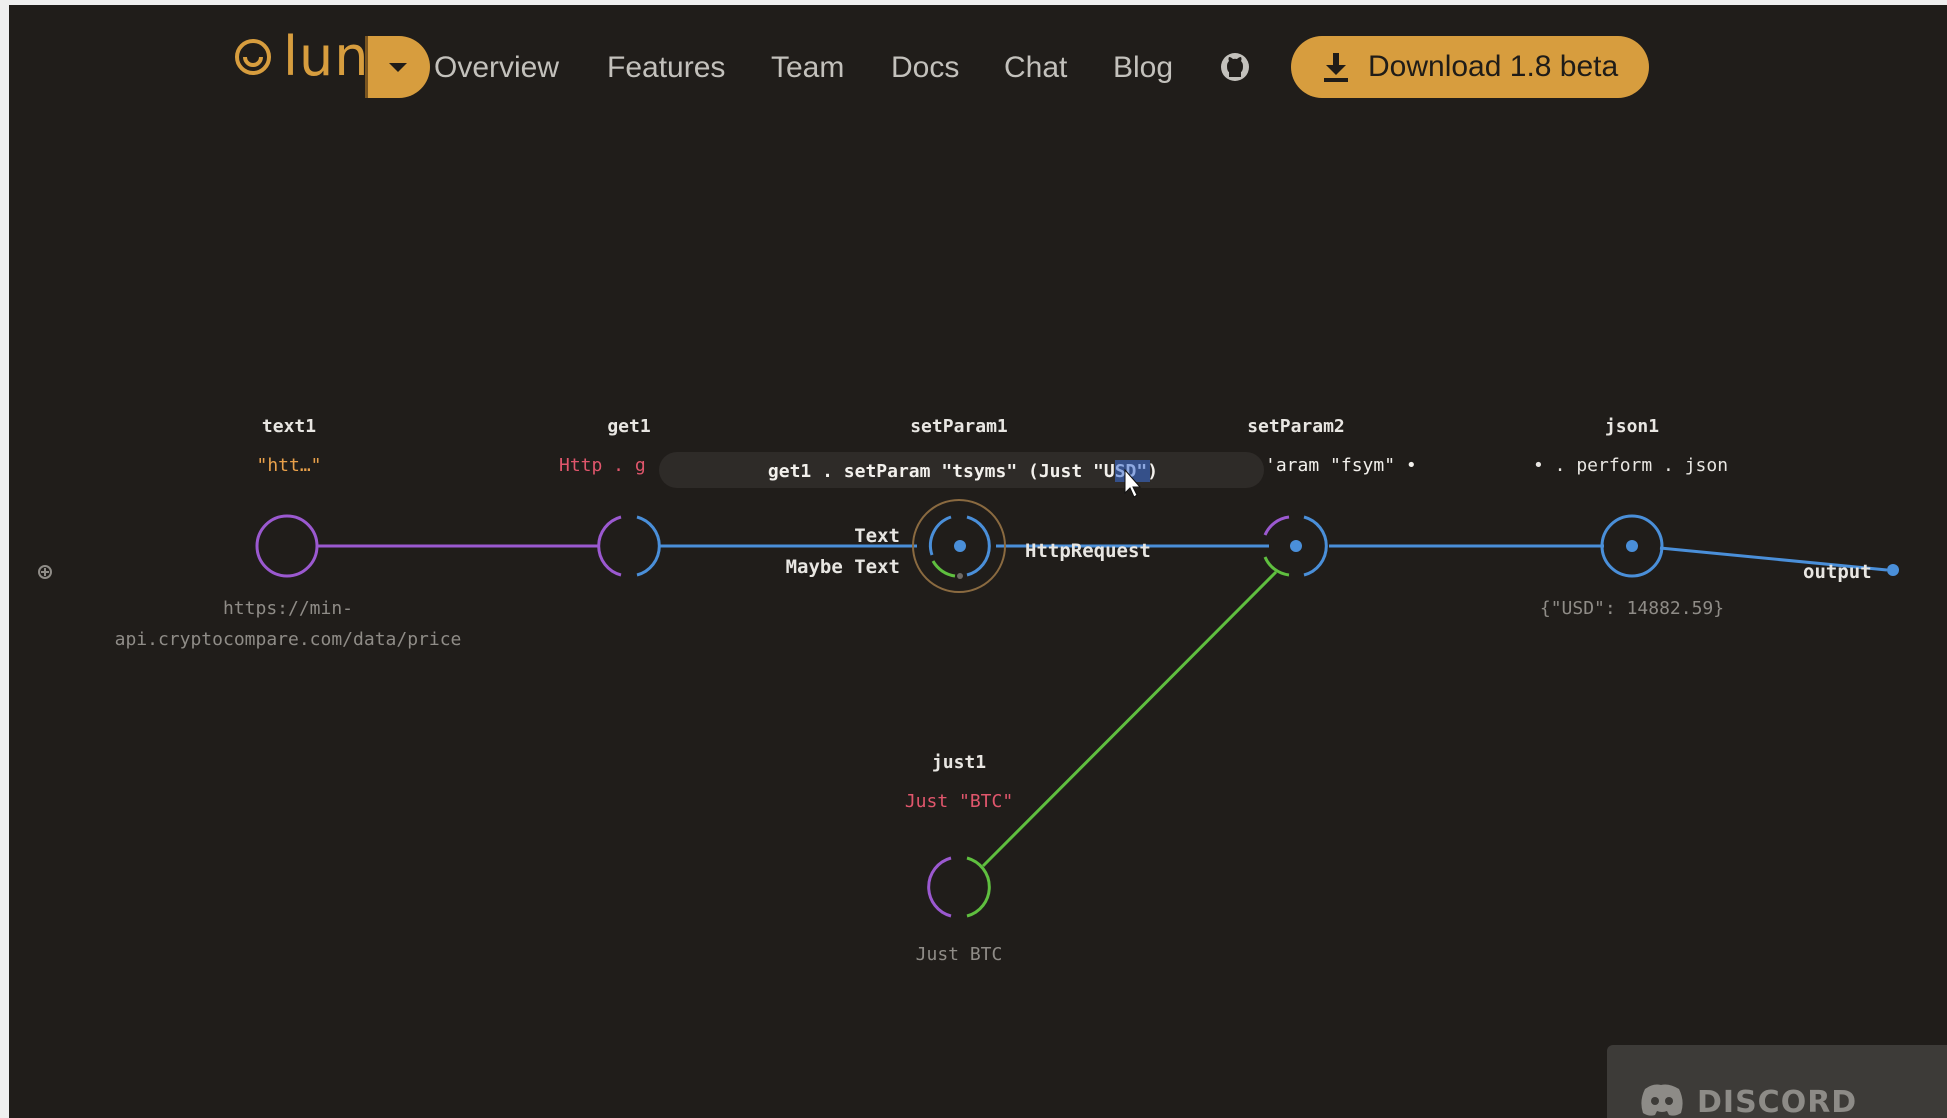 This screenshot has width=1947, height=1118. What do you see at coordinates (1295, 546) in the screenshot?
I see `node-setParam2` at bounding box center [1295, 546].